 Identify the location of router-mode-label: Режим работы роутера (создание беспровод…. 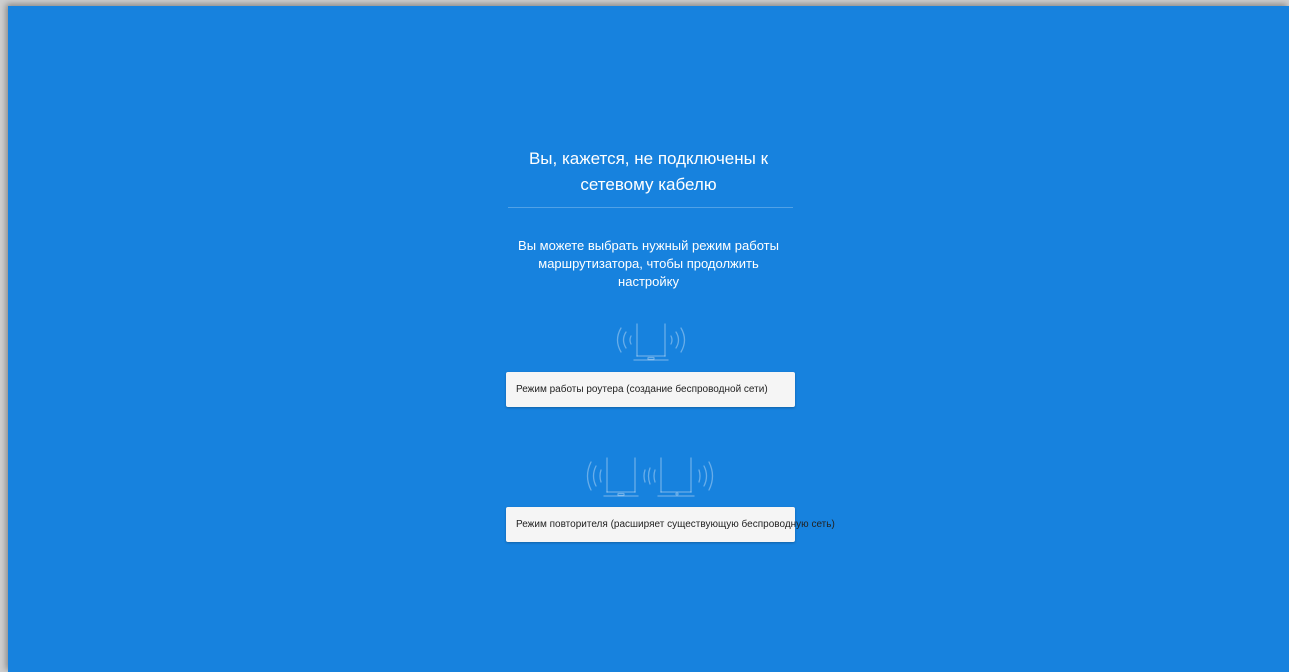
(642, 389).